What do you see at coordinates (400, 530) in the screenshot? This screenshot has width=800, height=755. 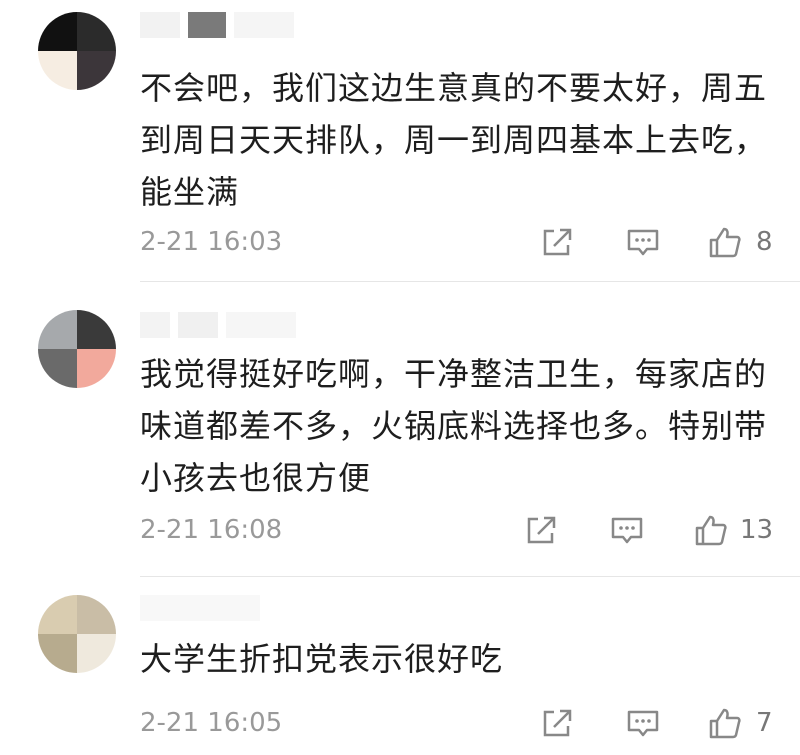 I see `comment-meta: 2-21 16:08 13` at bounding box center [400, 530].